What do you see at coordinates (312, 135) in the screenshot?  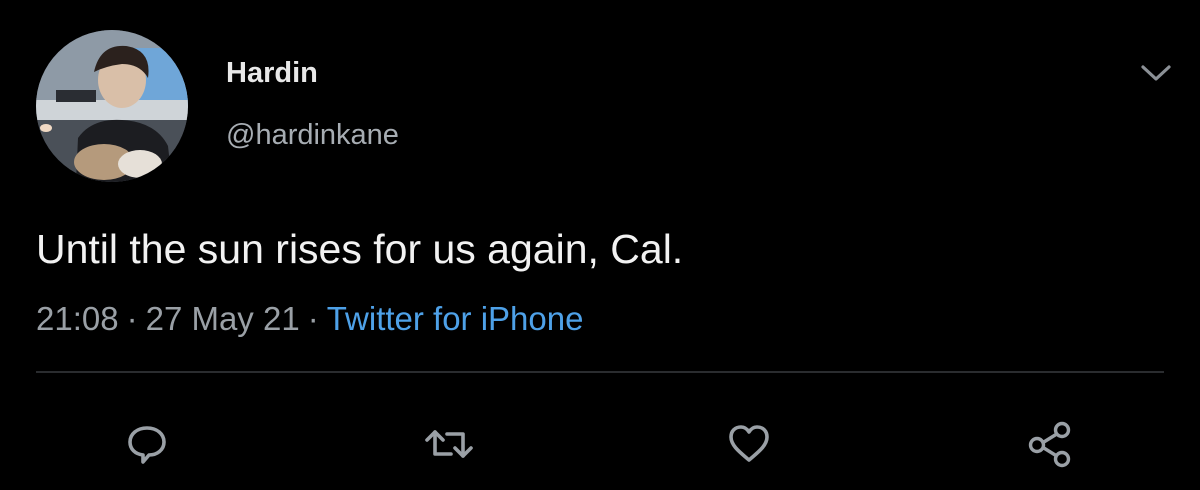 I see `author-handle: @hardinkane` at bounding box center [312, 135].